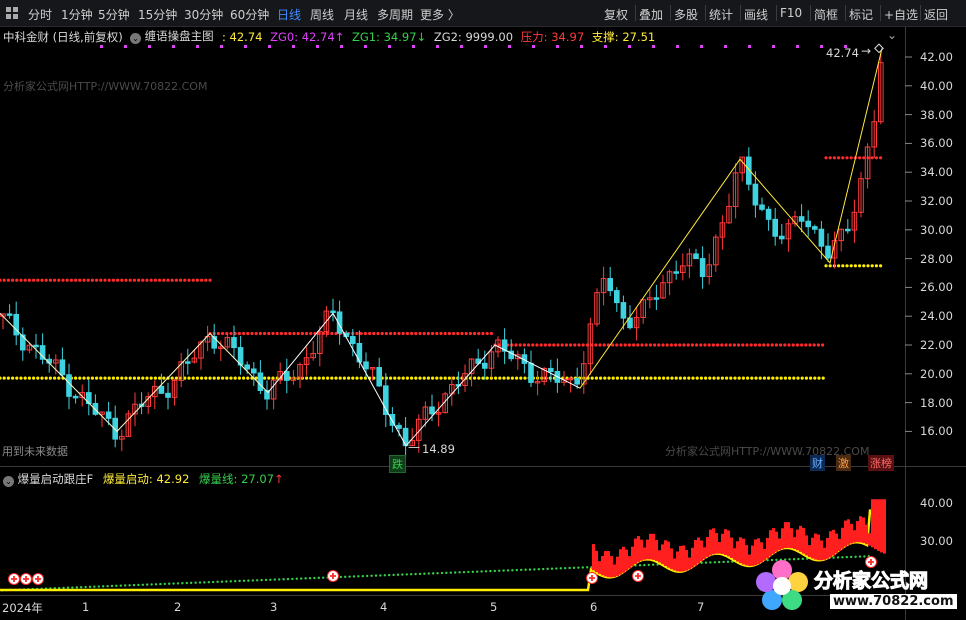 The width and height of the screenshot is (966, 620). What do you see at coordinates (817, 463) in the screenshot?
I see `finance-badge: 财` at bounding box center [817, 463].